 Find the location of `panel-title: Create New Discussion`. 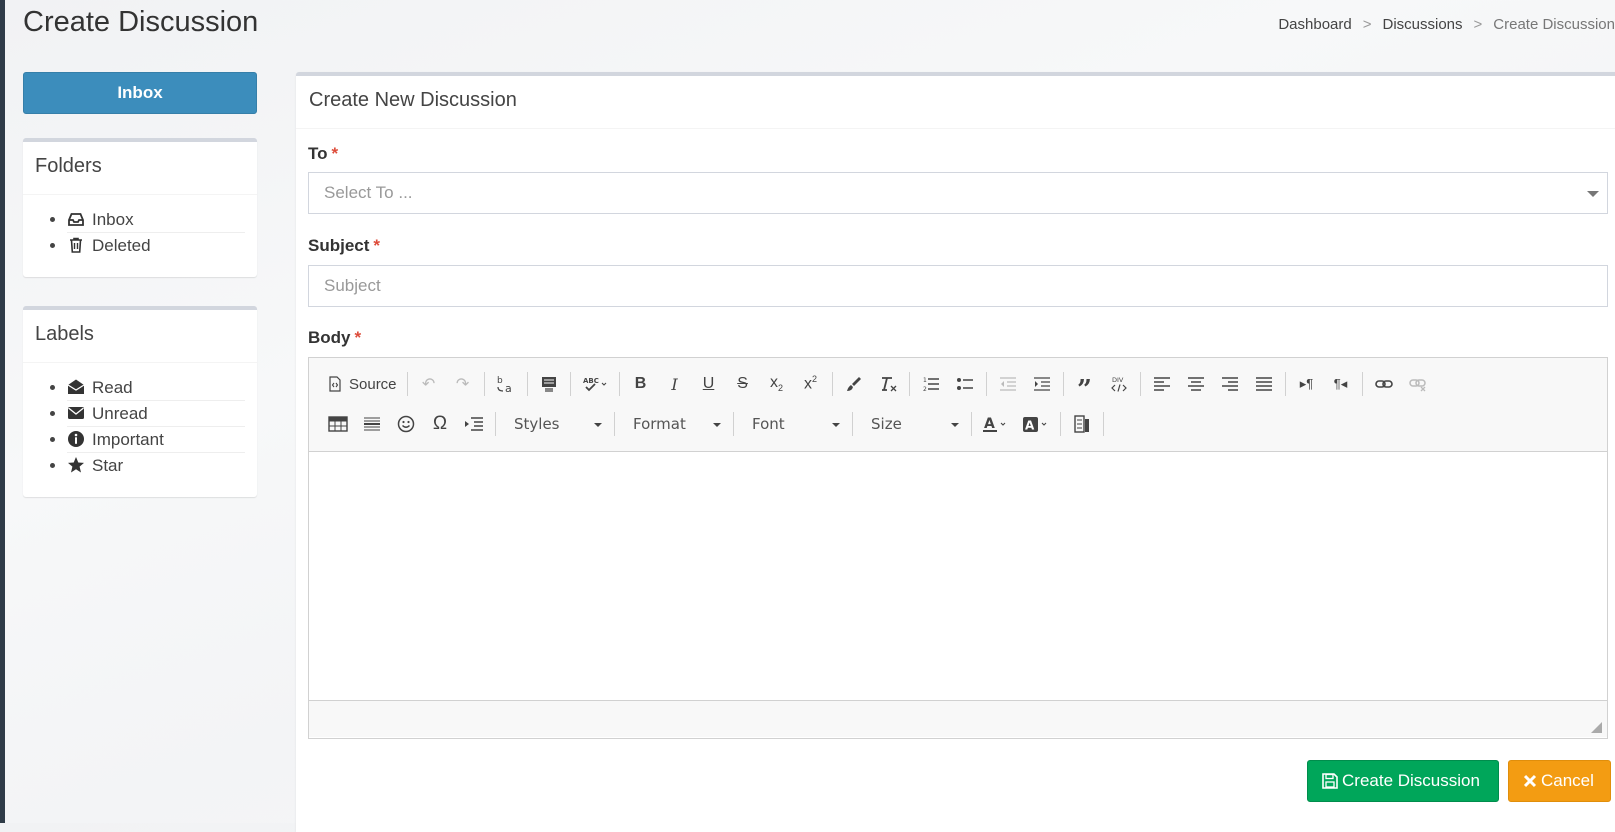

panel-title: Create New Discussion is located at coordinates (955, 102).